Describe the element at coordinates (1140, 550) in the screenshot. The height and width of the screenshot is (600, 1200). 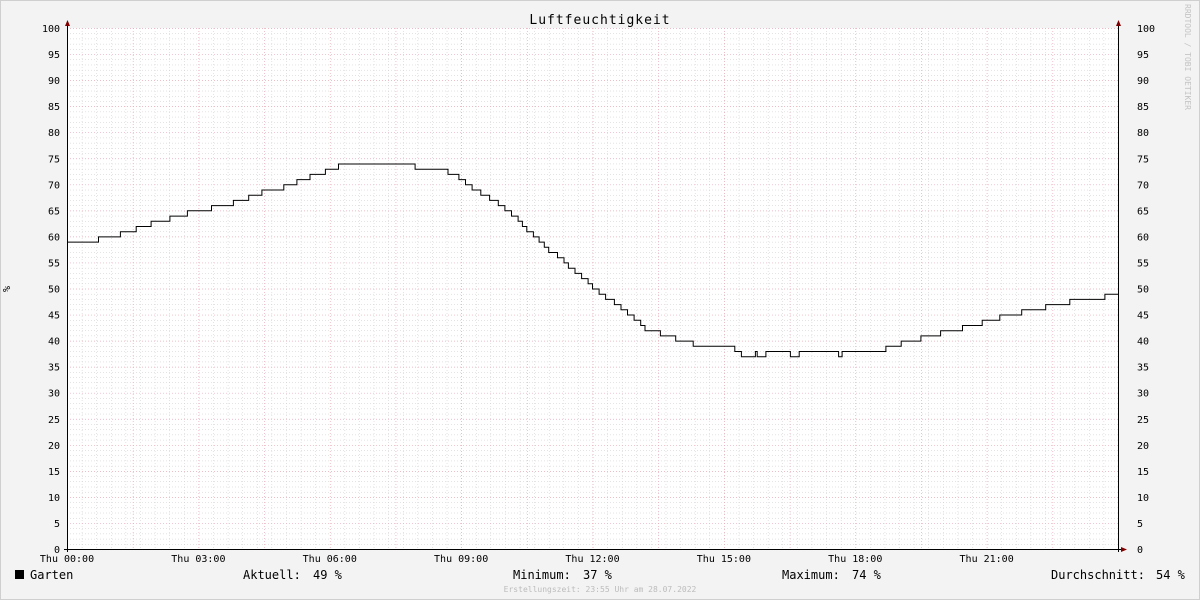
I see `y-tick-label-right: 0` at that location.